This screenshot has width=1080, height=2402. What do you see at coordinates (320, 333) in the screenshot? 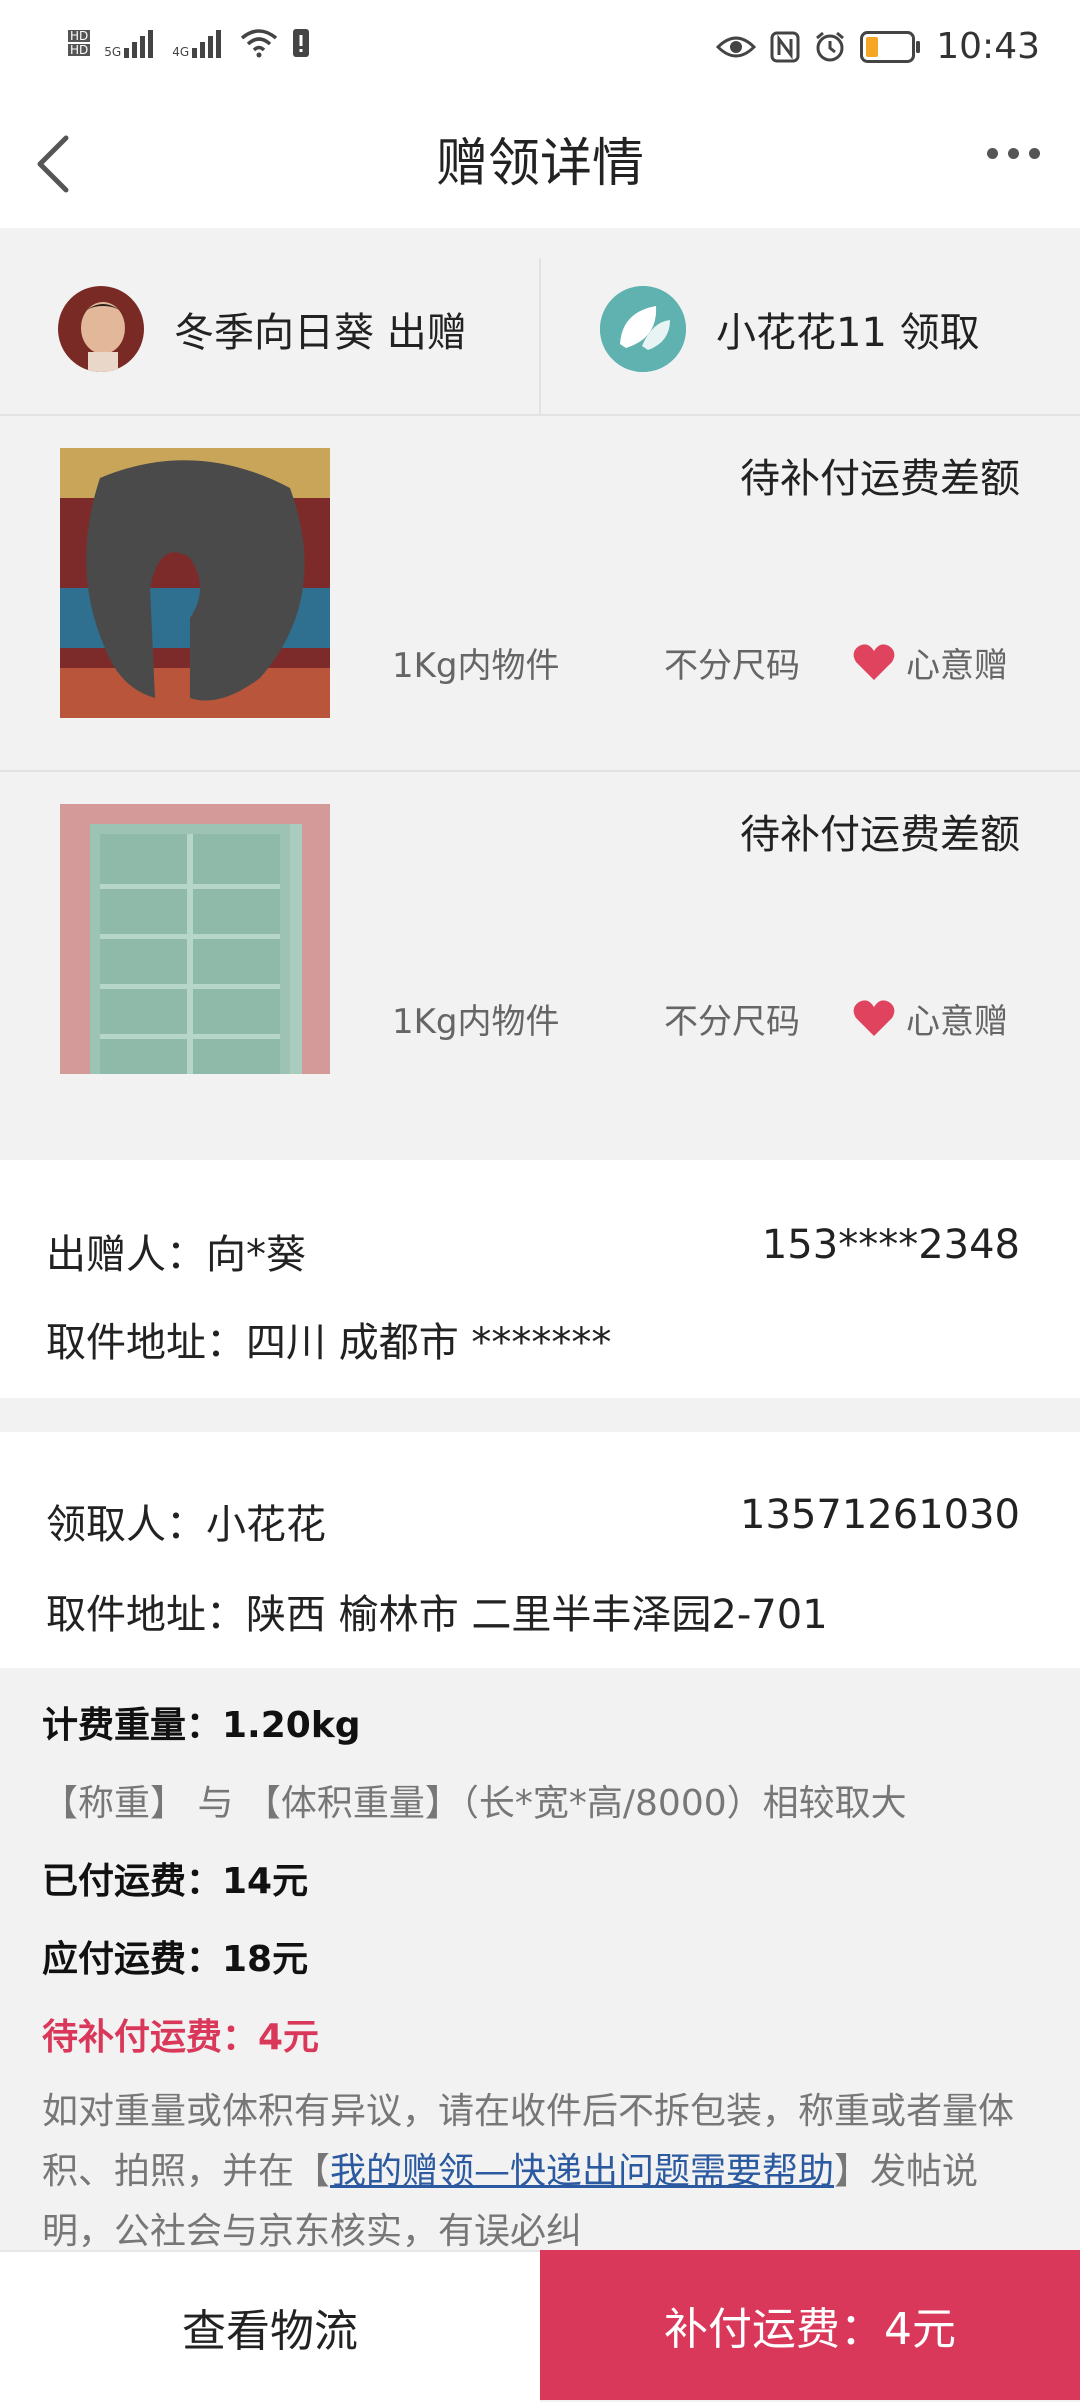
I see `giver-label: 冬季向日葵 出赠` at bounding box center [320, 333].